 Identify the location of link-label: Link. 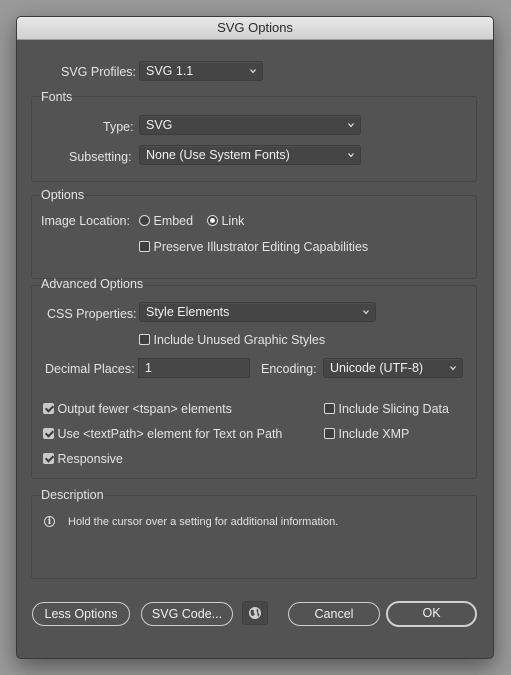
(233, 221).